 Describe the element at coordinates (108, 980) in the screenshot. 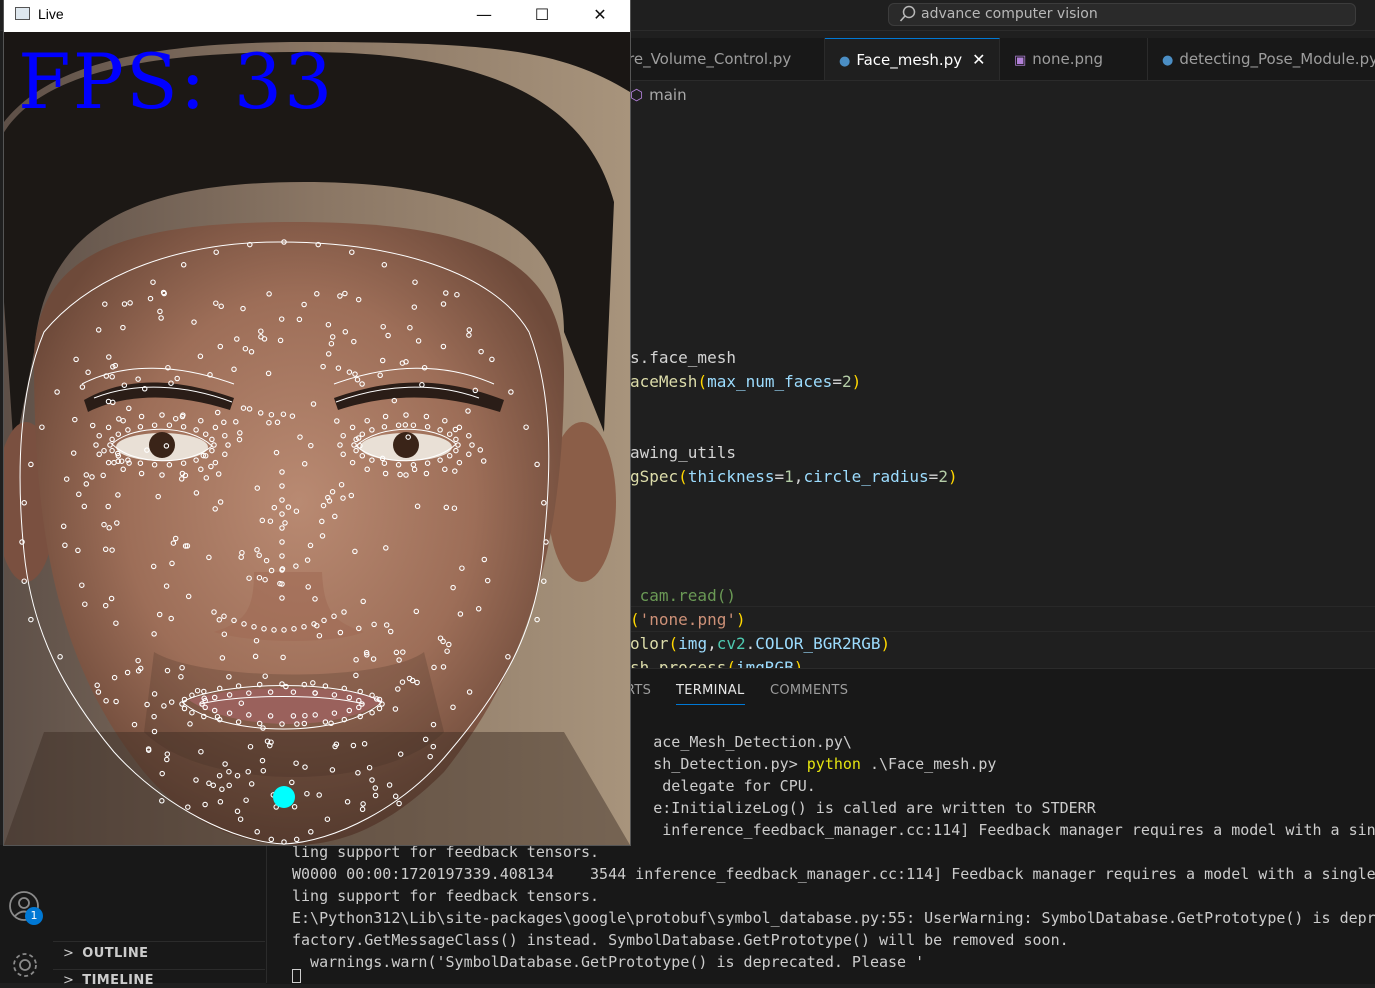

I see `timeline-section: > TIMELINE` at that location.